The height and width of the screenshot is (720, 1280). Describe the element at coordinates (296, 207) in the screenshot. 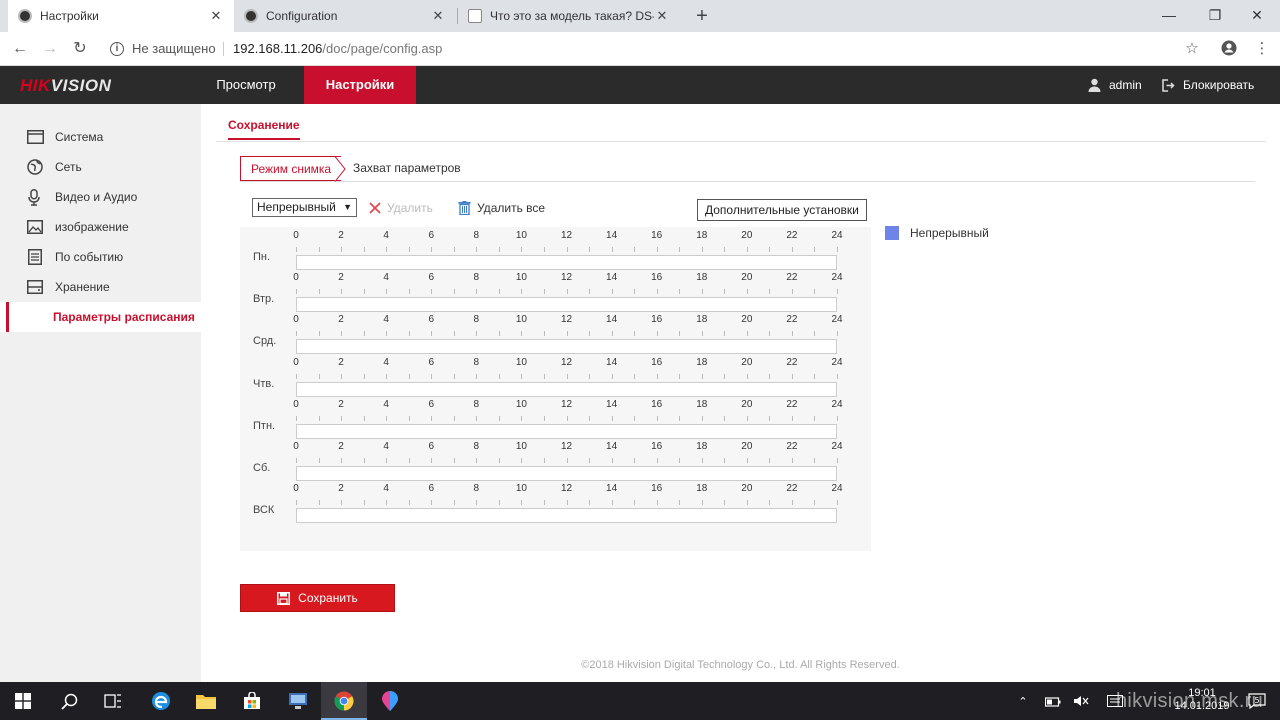

I see `record-type-value: Непрерывный` at that location.